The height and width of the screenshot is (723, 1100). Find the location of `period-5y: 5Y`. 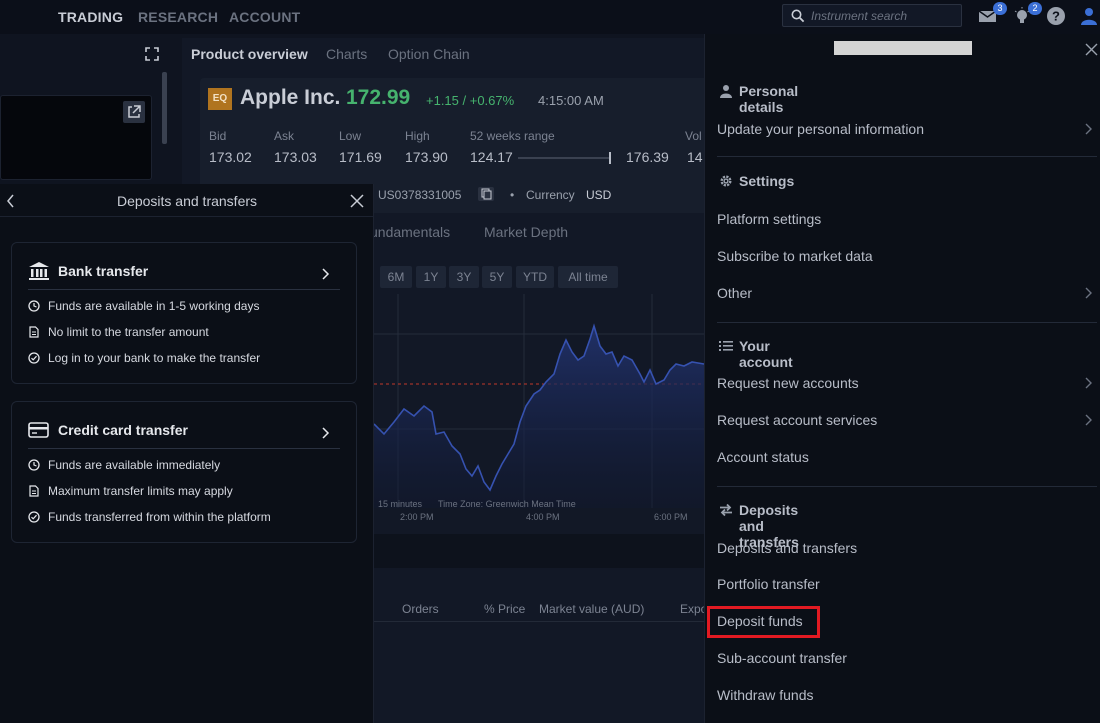

period-5y: 5Y is located at coordinates (497, 277).